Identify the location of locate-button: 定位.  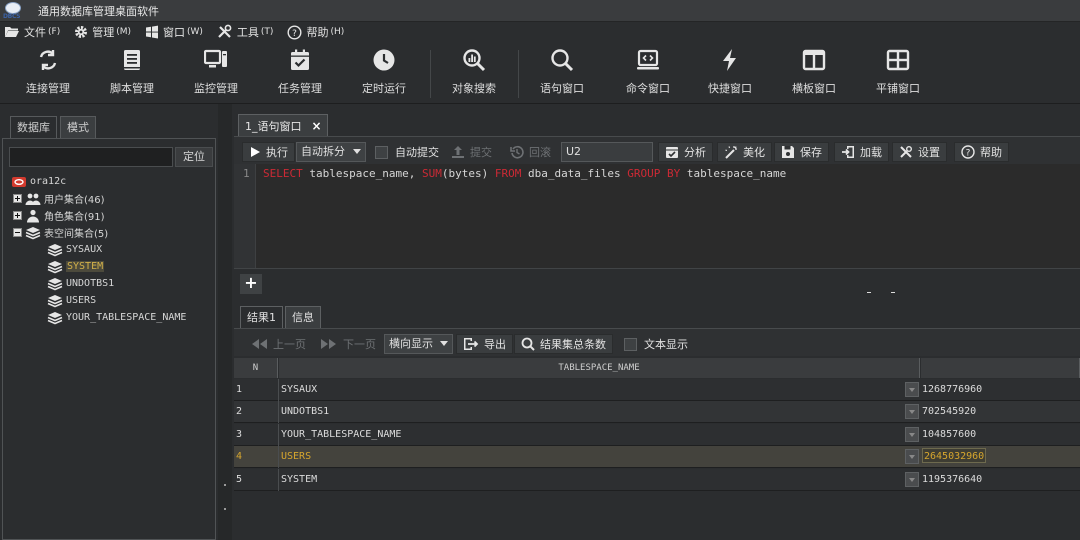
(194, 157).